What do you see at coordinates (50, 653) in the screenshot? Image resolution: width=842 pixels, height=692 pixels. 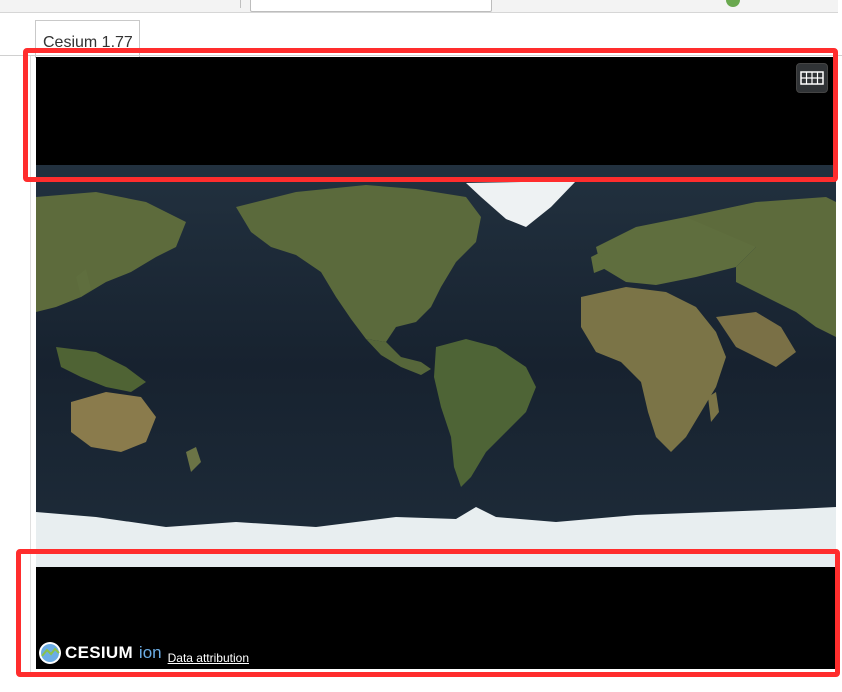 I see `cesium-logo-icon` at bounding box center [50, 653].